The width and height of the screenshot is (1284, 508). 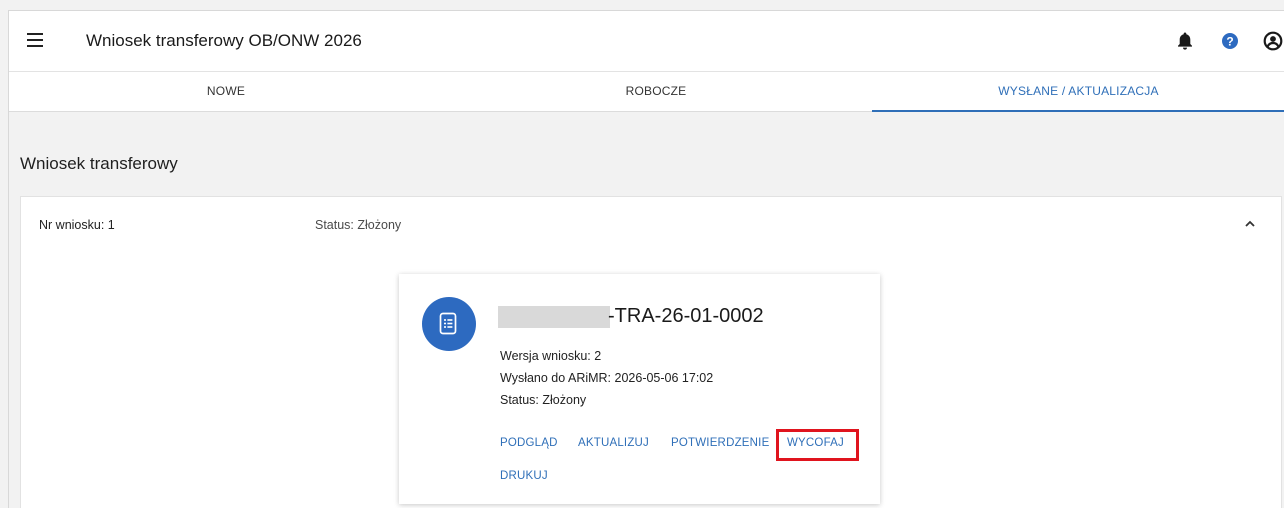 What do you see at coordinates (226, 92) in the screenshot?
I see `tab-nowe: NOWE` at bounding box center [226, 92].